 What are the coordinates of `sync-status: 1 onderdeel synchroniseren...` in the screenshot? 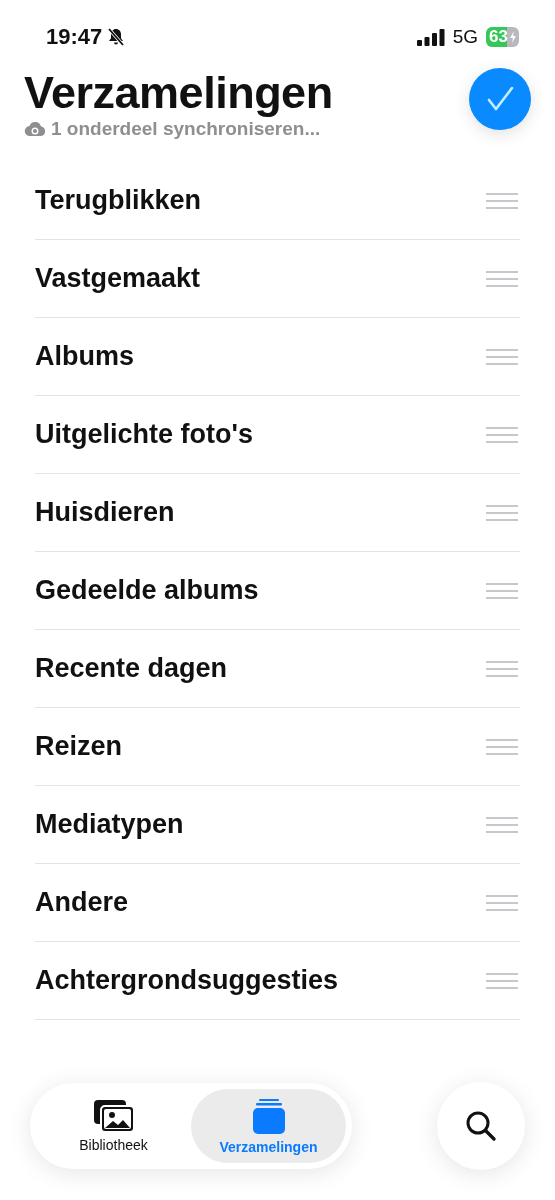 It's located at (186, 129).